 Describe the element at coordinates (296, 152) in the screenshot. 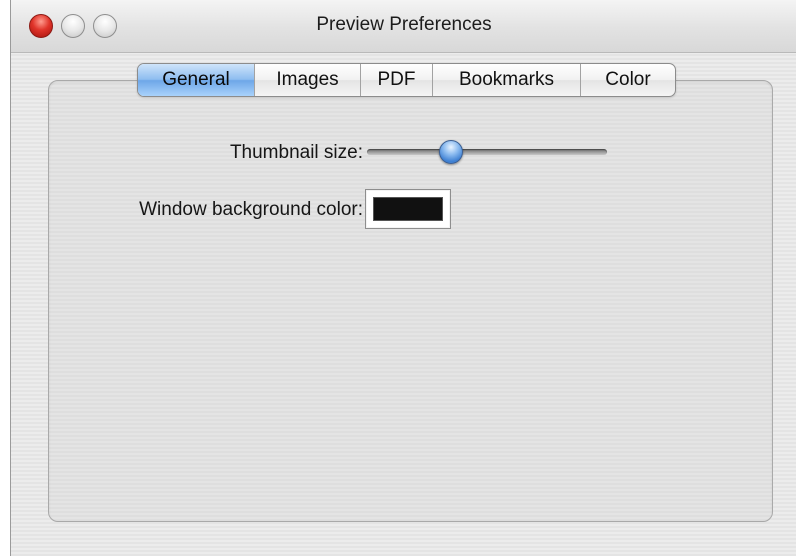

I see `thumbnail-size-label: Thumbnail size:` at that location.